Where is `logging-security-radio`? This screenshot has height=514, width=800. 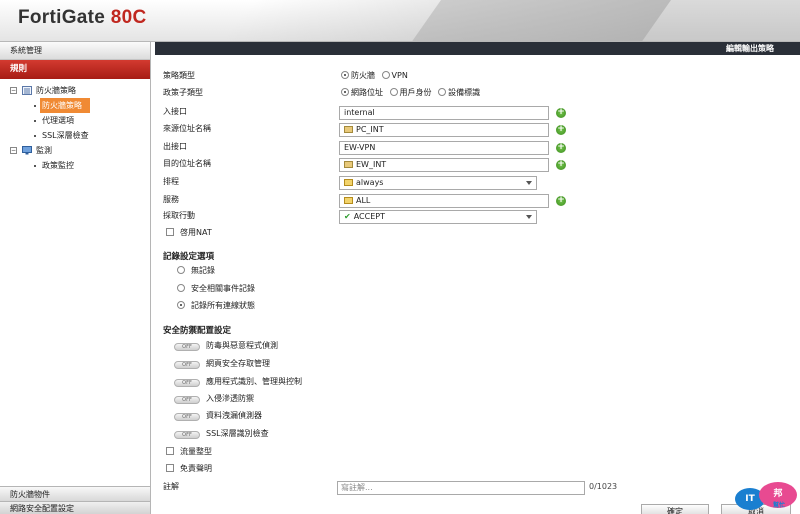
logging-security-radio is located at coordinates (181, 288).